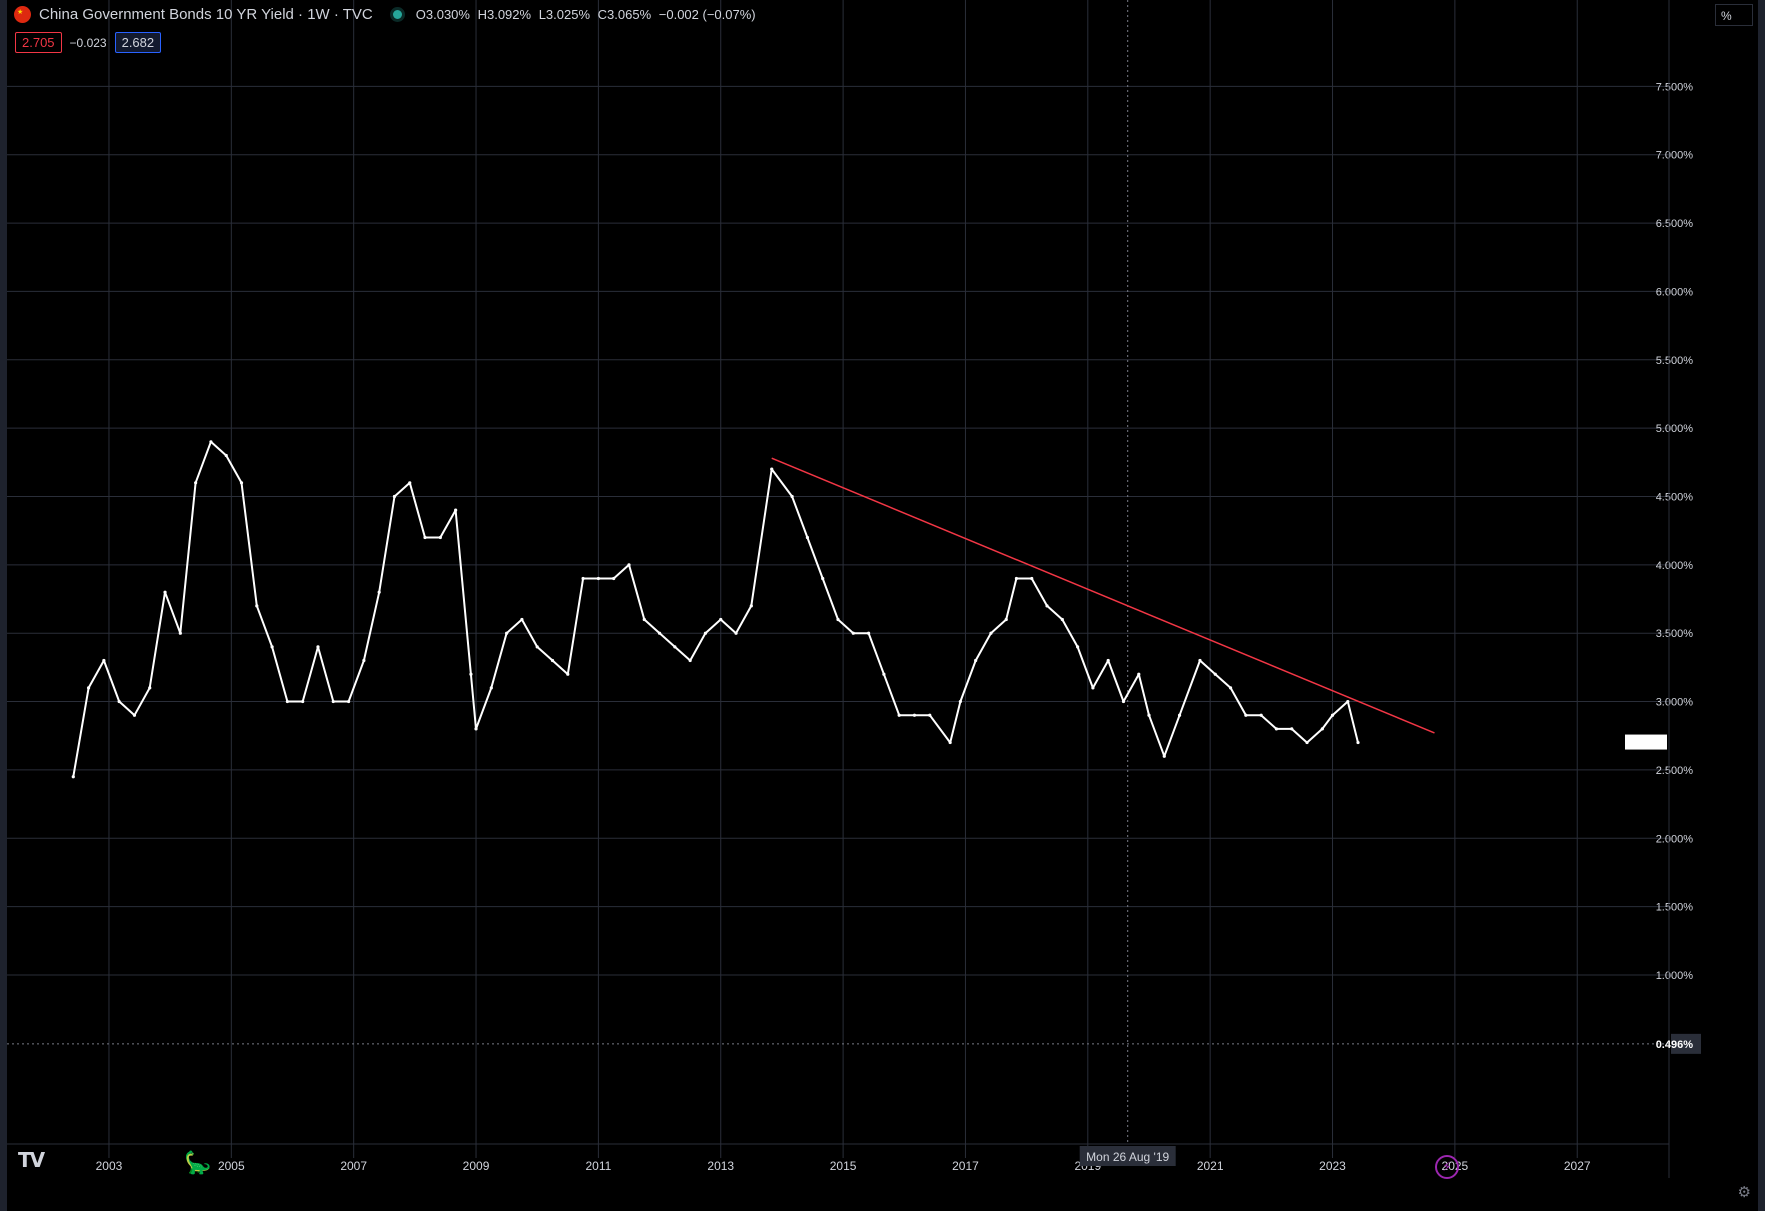 This screenshot has height=1211, width=1765. I want to click on y-tick-label: 7.000%, so click(1675, 156).